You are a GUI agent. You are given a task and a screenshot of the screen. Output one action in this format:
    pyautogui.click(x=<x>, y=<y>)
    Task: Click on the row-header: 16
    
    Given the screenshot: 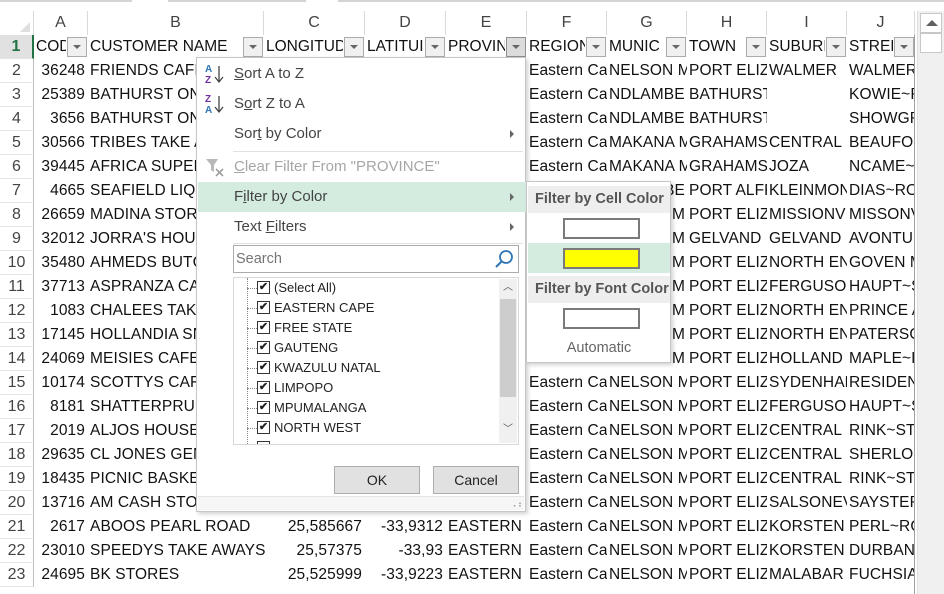 What is the action you would take?
    pyautogui.click(x=17, y=407)
    